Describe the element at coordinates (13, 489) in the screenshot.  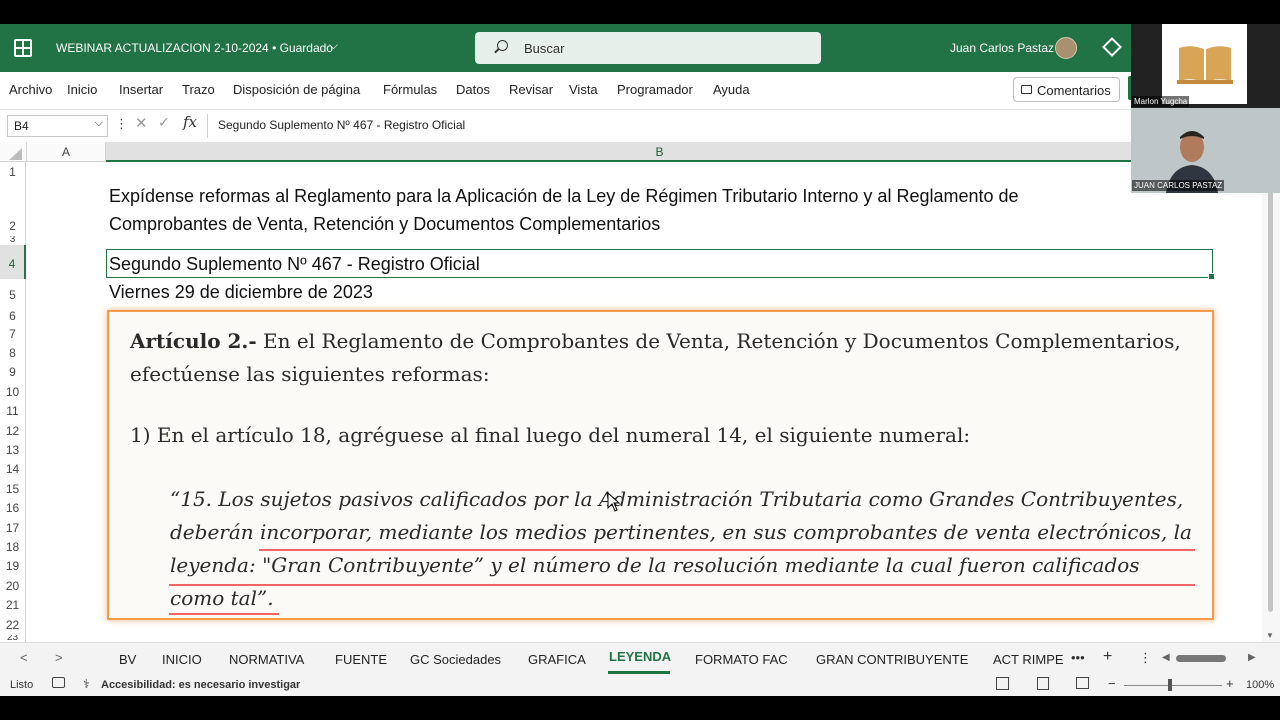
I see `row-header: 15` at that location.